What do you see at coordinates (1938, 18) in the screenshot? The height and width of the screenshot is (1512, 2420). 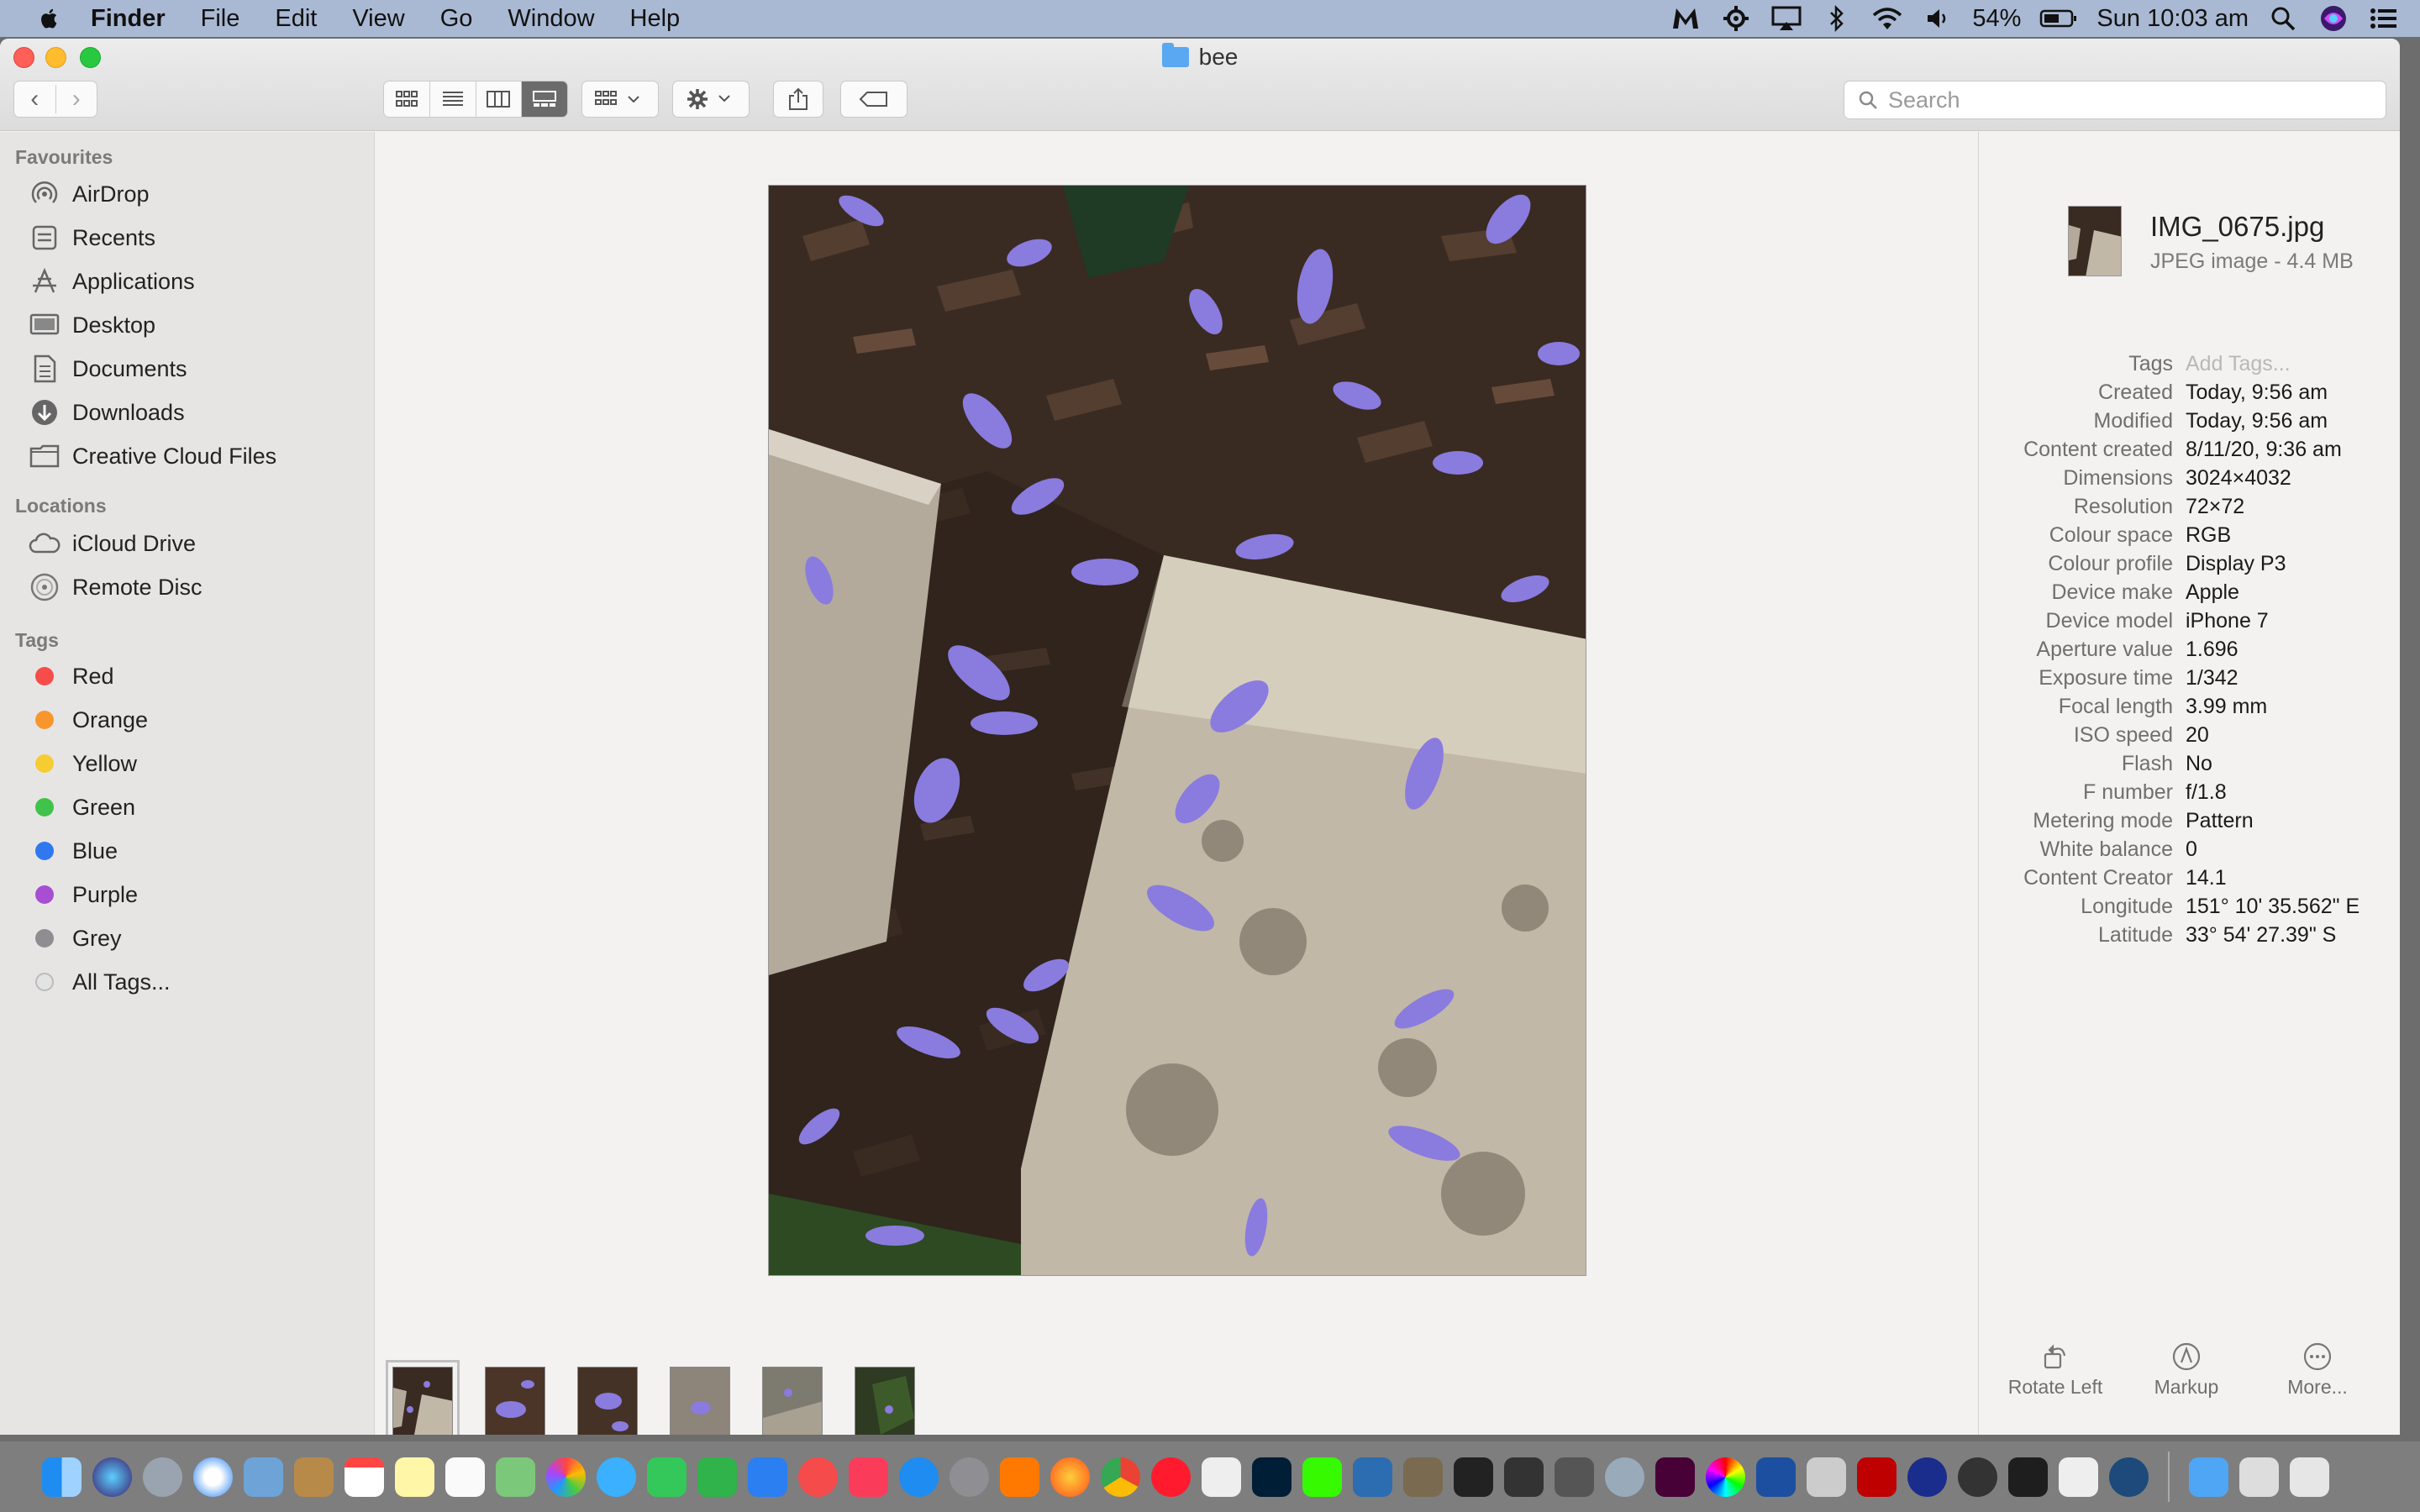 I see `volume-icon` at bounding box center [1938, 18].